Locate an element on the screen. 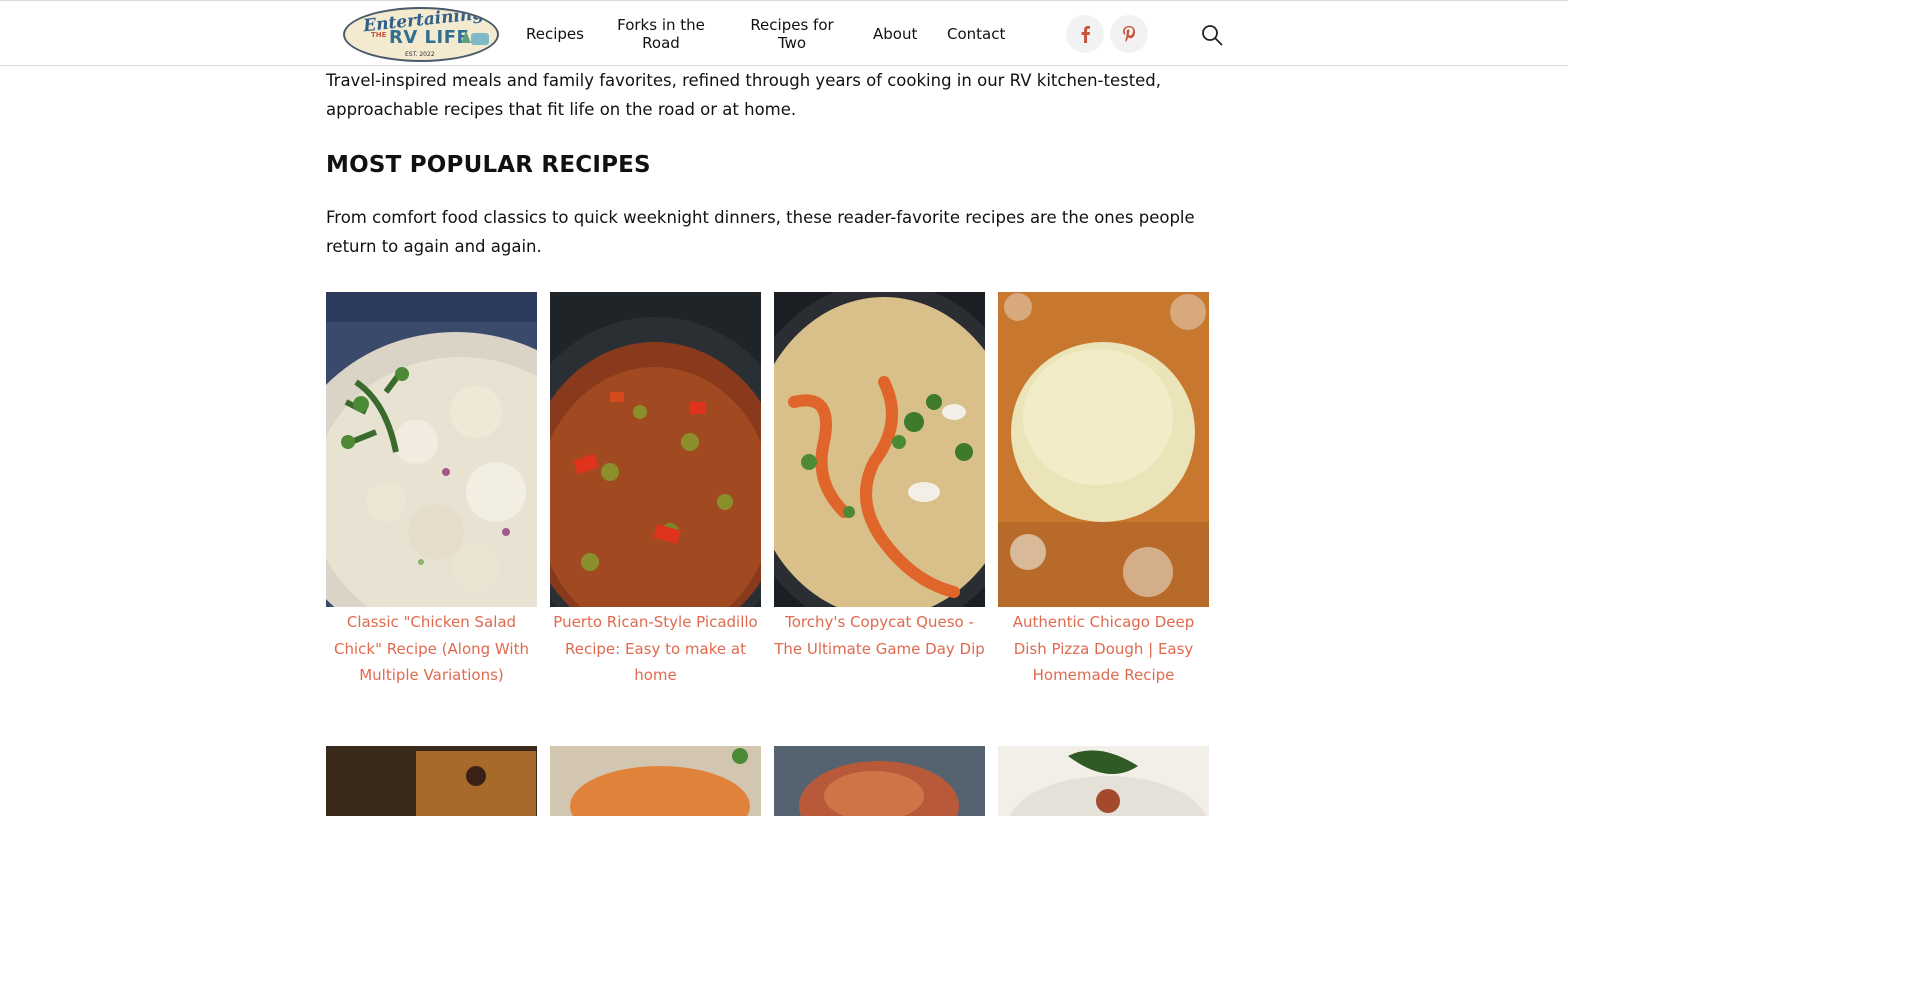 This screenshot has height=993, width=1920. nav-recipes: Recipes is located at coordinates (555, 34).